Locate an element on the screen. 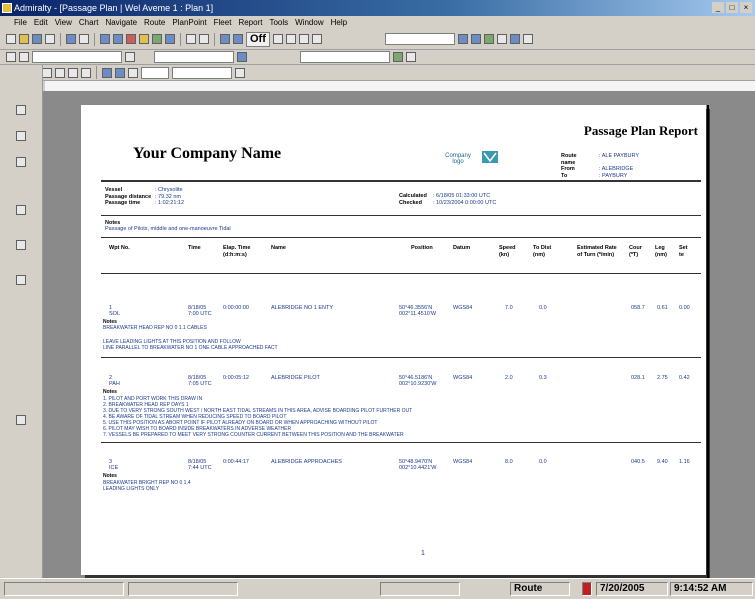 This screenshot has width=755, height=599. col-elap: Elap. Time (d:h:m:s) is located at coordinates (237, 251).